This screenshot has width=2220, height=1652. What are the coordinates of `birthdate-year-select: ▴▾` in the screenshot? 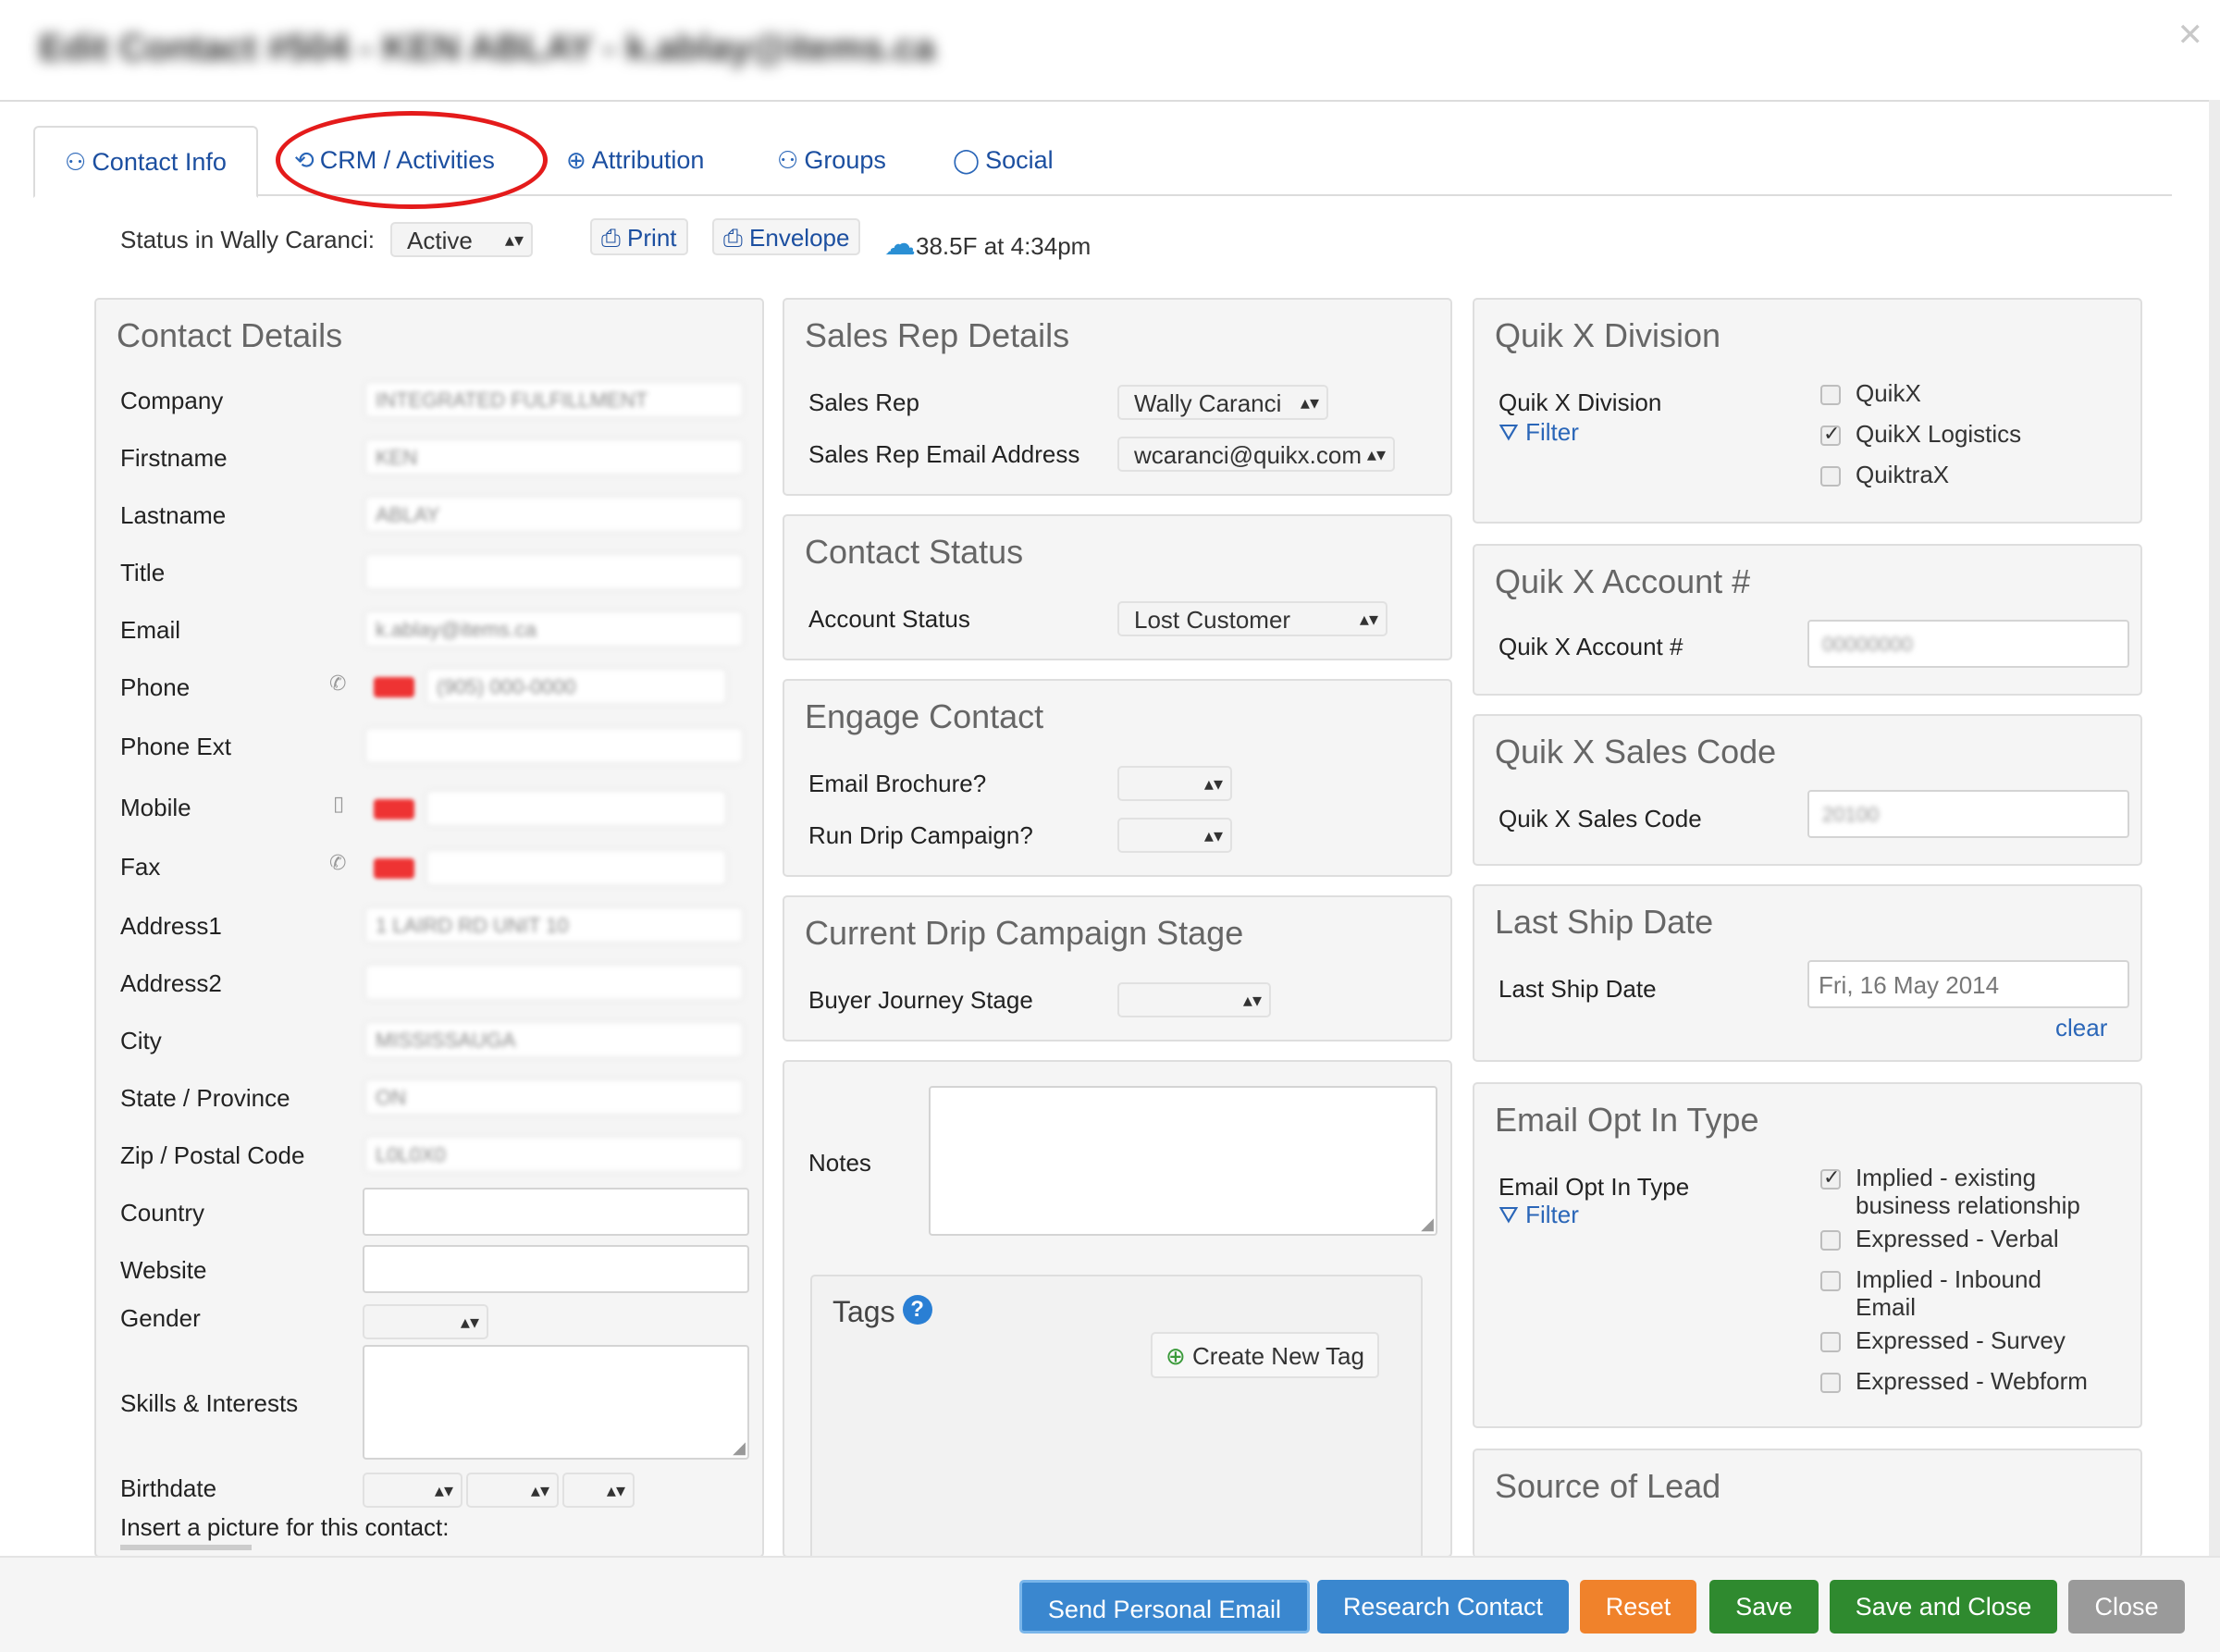 It's located at (599, 1491).